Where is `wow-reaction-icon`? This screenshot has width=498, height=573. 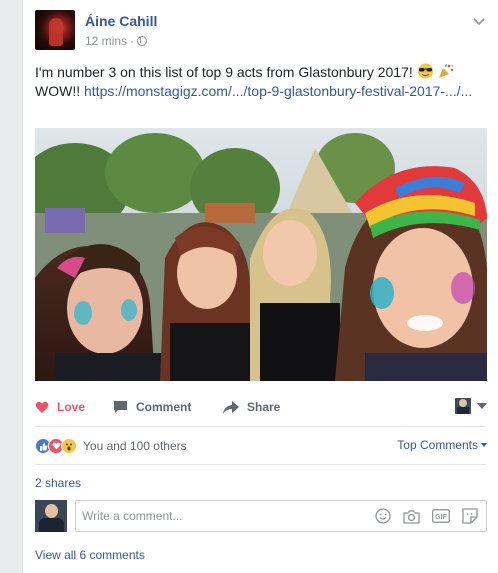
wow-reaction-icon is located at coordinates (69, 446).